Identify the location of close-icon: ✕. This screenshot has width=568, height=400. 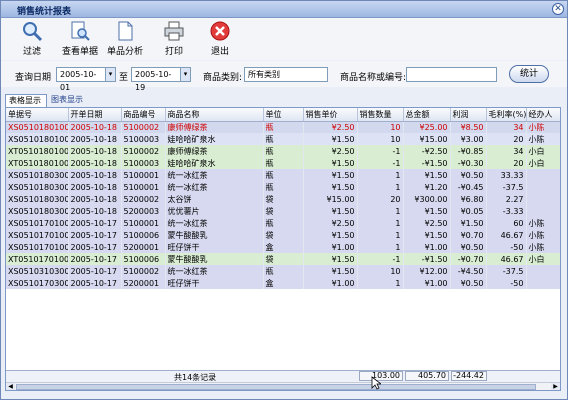
(558, 9).